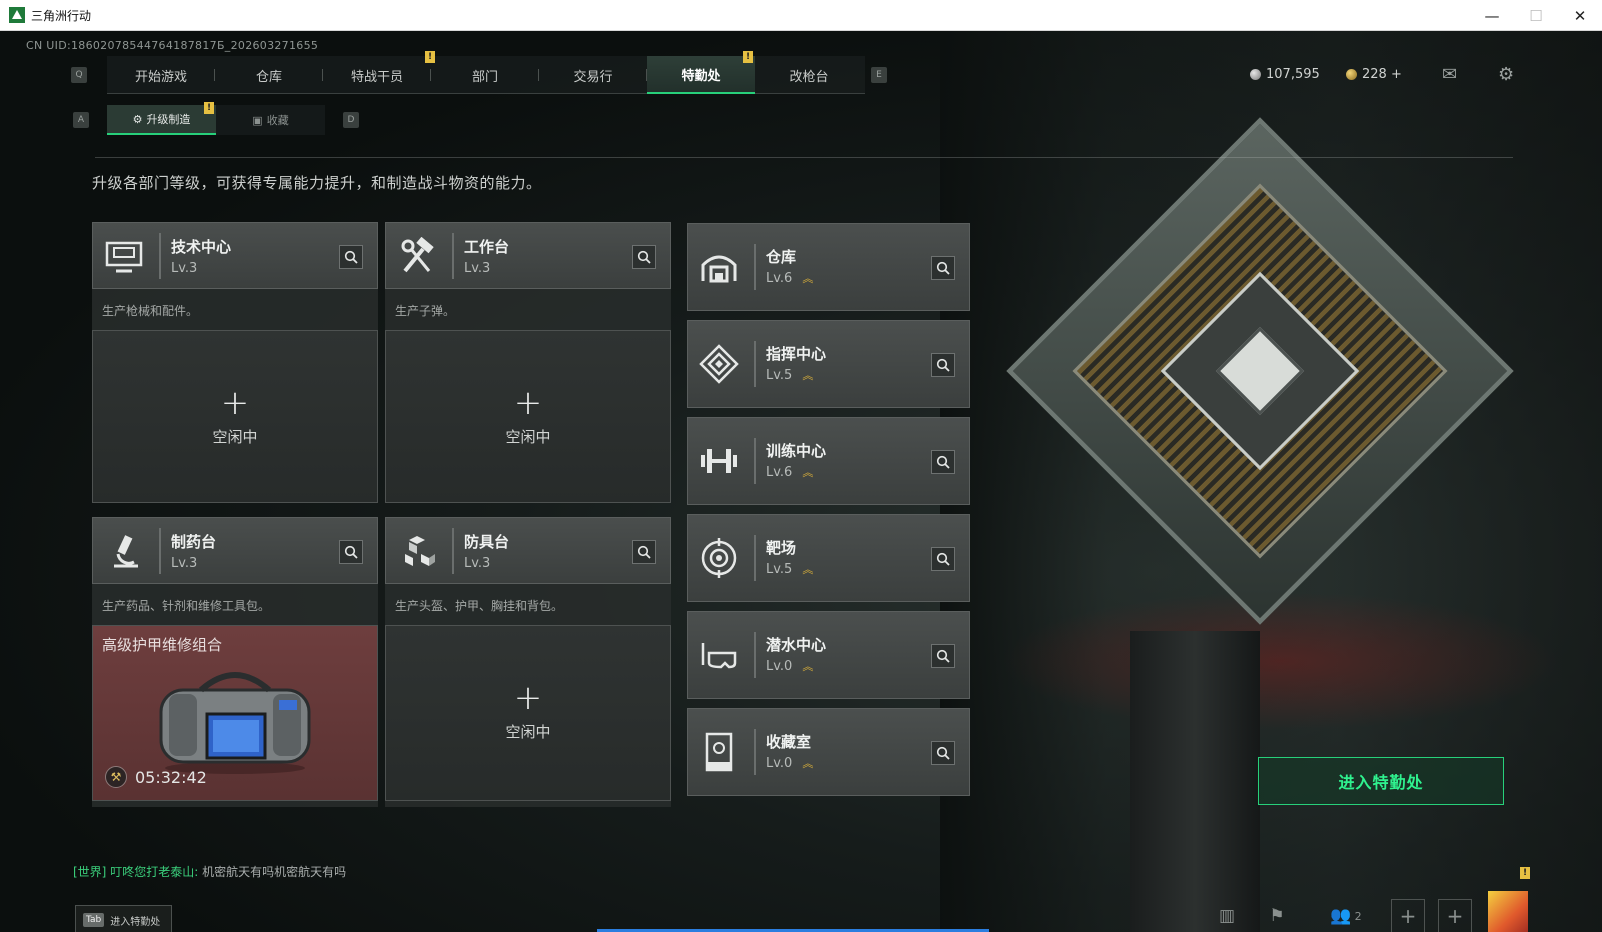 The image size is (1602, 932). Describe the element at coordinates (1381, 781) in the screenshot. I see `enter-special-ops-button: 进入特勤处` at that location.